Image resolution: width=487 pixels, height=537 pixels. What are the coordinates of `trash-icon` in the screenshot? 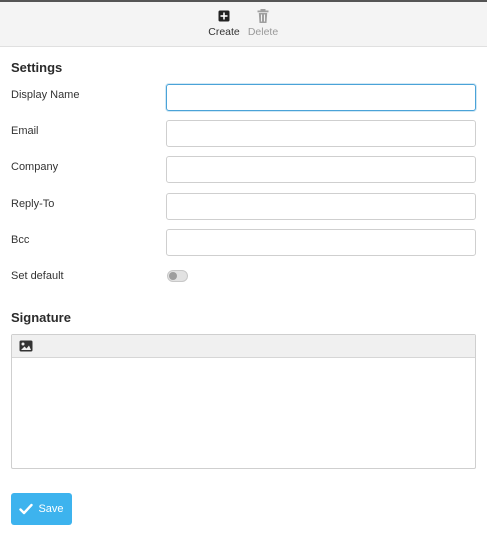 It's located at (263, 16).